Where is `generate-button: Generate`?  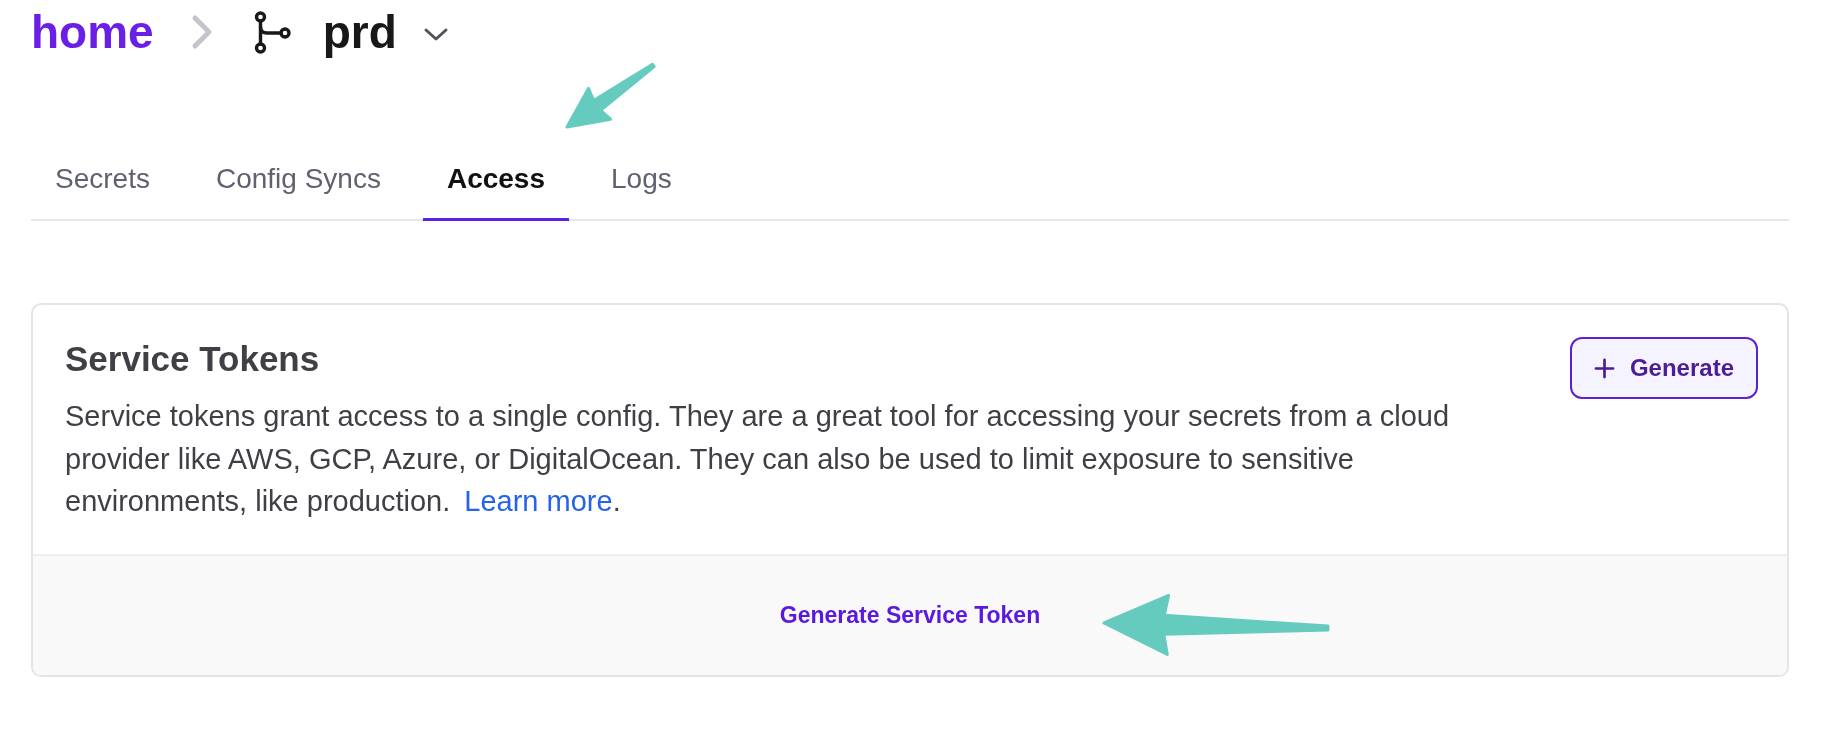 generate-button: Generate is located at coordinates (1663, 368).